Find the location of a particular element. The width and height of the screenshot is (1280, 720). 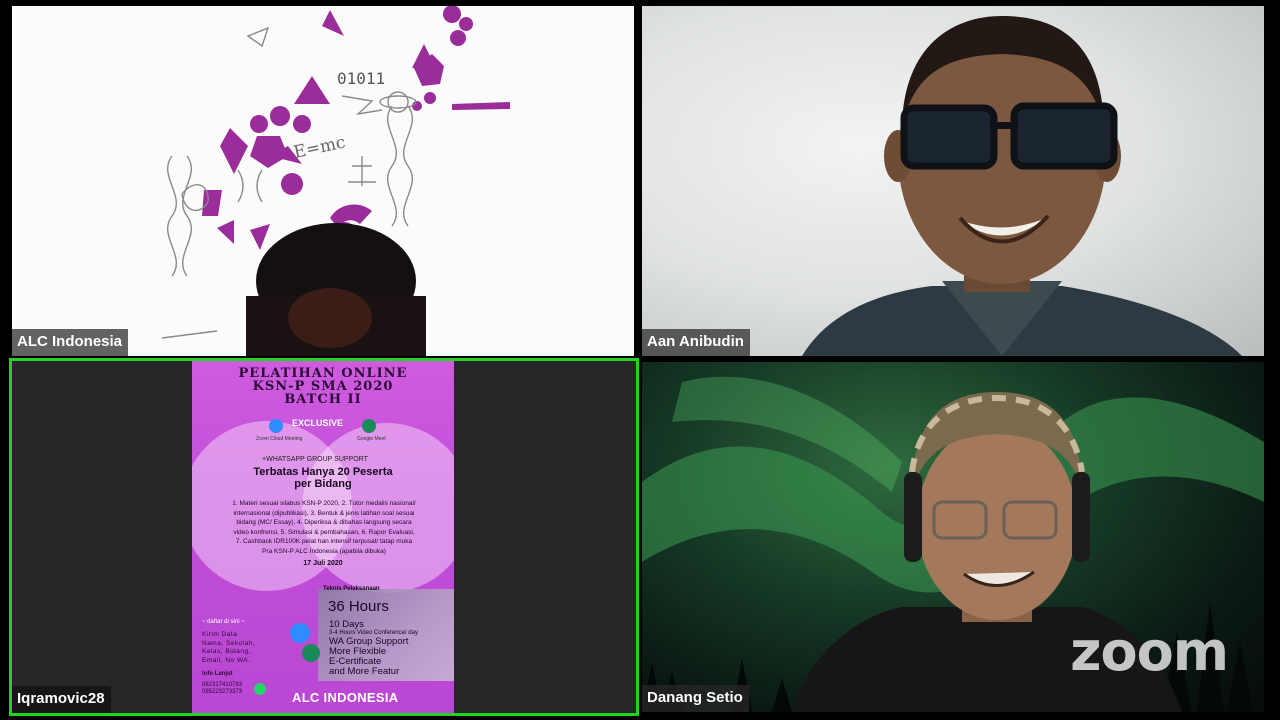

poster-hours: 36 Hours is located at coordinates (358, 606).